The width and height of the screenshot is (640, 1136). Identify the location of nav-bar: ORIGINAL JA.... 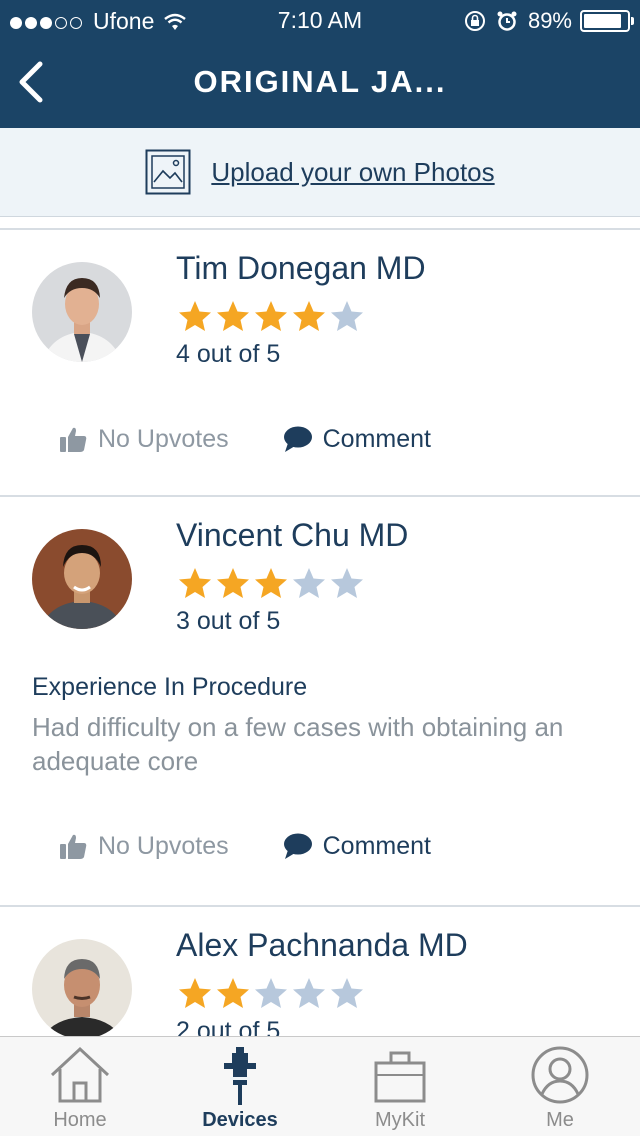
(320, 84).